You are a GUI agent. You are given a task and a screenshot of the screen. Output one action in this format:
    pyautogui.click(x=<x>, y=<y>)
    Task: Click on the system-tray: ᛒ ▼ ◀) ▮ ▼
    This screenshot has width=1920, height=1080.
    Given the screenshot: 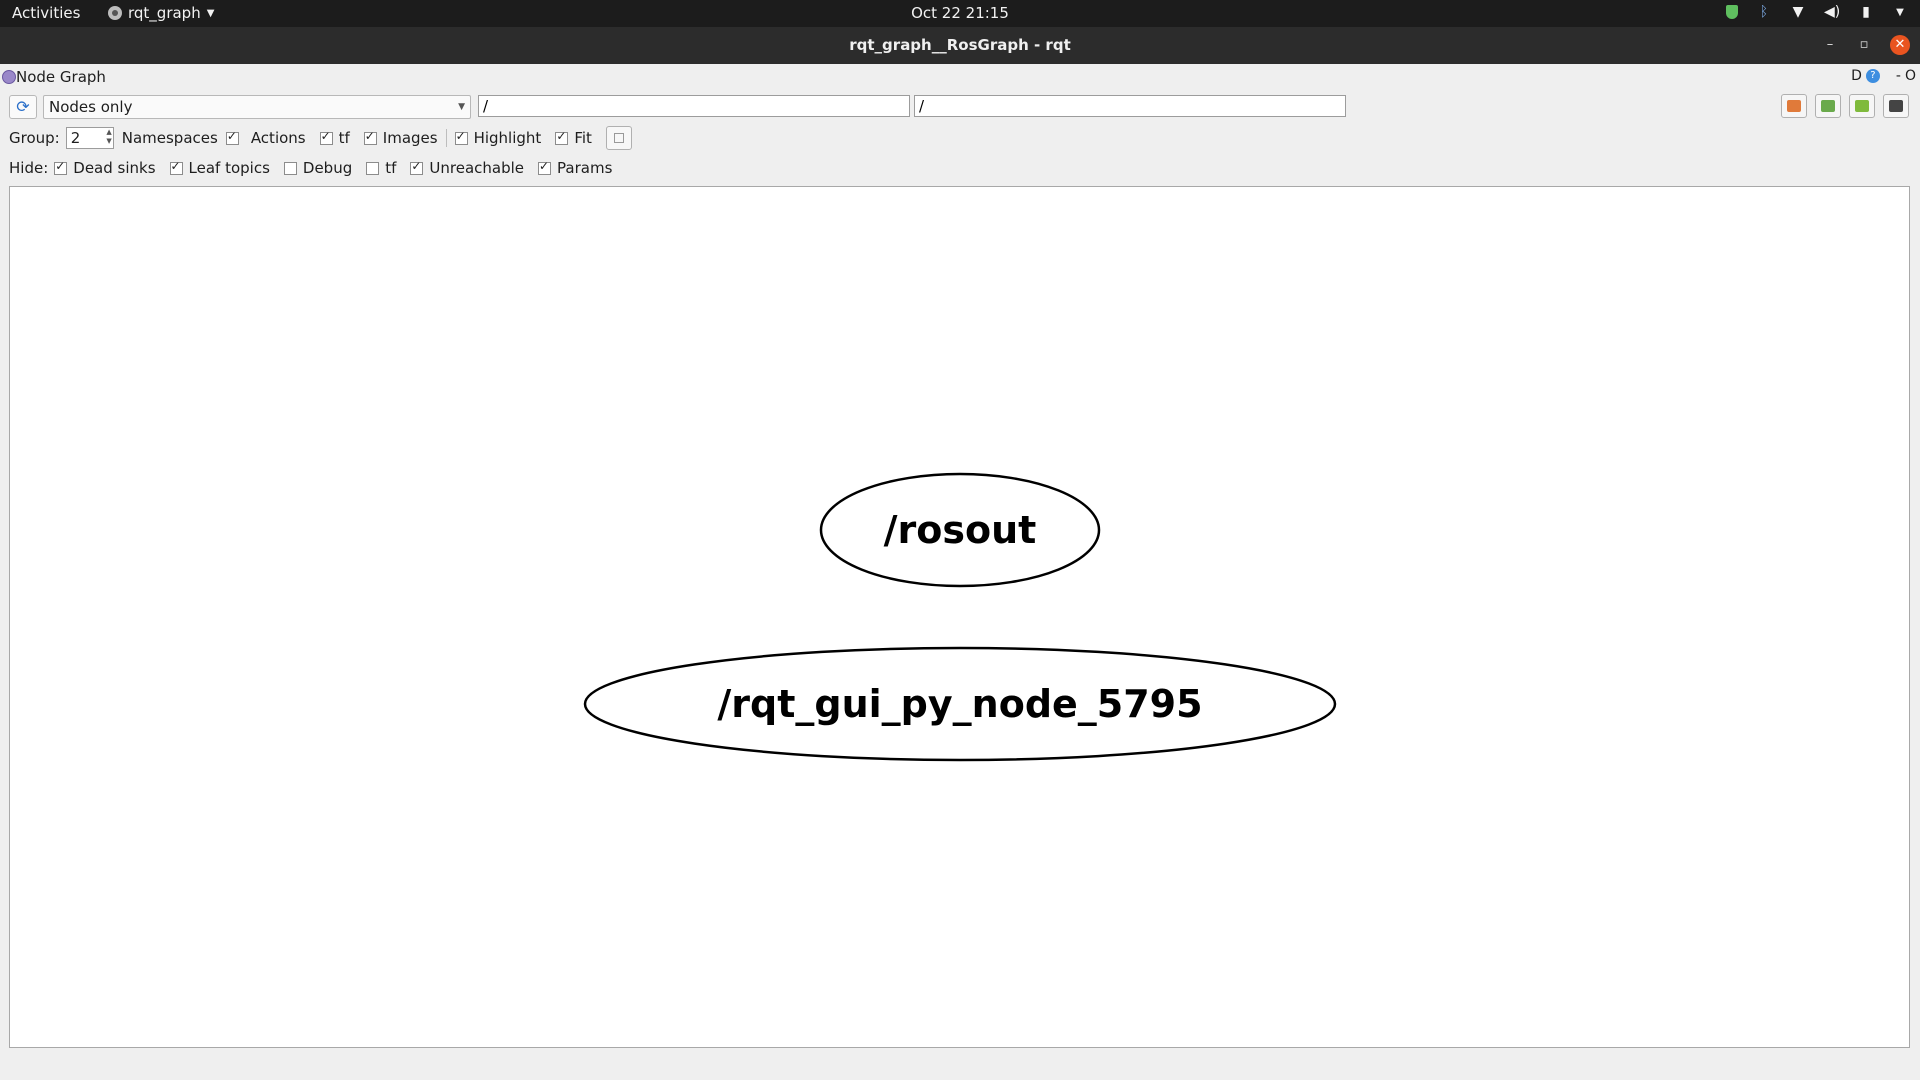 What is the action you would take?
    pyautogui.click(x=1817, y=12)
    